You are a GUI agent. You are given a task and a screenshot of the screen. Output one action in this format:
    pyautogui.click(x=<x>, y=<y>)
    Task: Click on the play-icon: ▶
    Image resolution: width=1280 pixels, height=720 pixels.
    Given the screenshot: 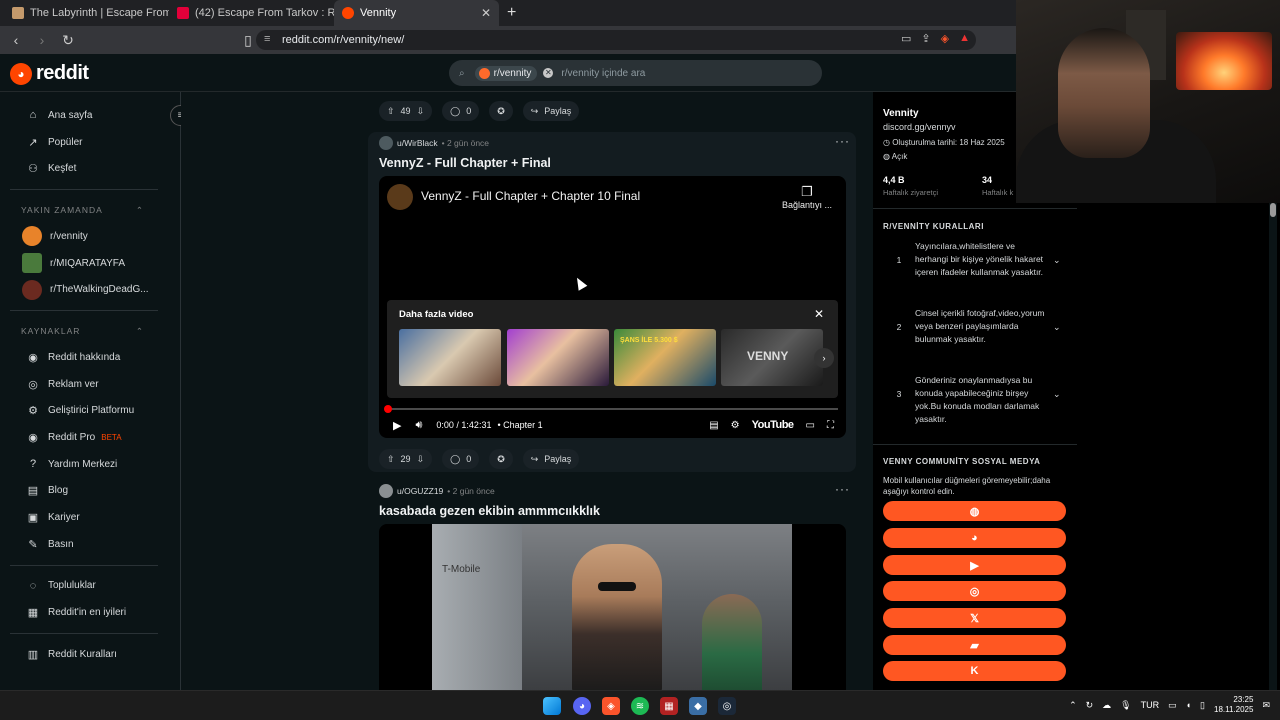 What is the action you would take?
    pyautogui.click(x=397, y=425)
    